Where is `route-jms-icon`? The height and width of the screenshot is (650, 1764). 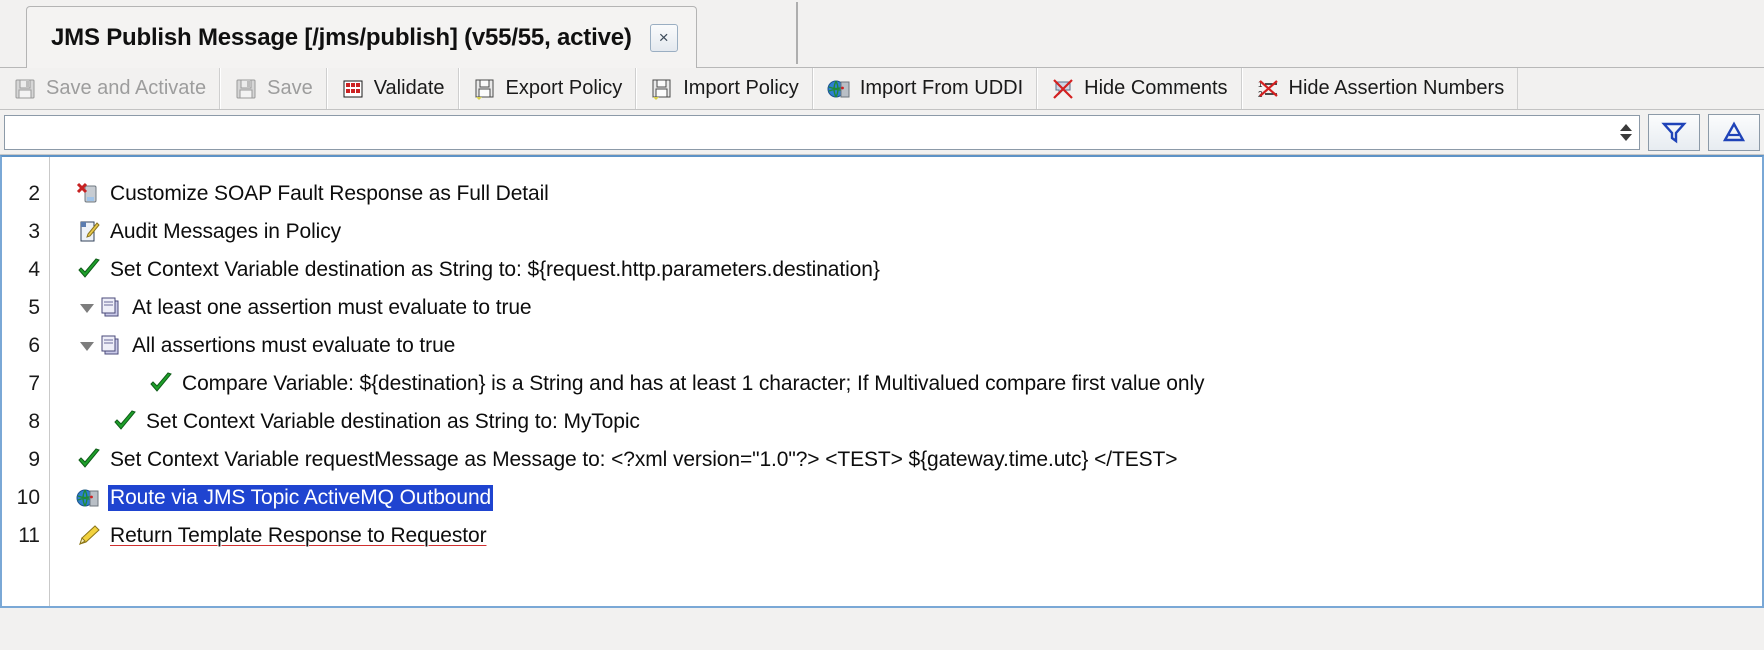 route-jms-icon is located at coordinates (89, 498).